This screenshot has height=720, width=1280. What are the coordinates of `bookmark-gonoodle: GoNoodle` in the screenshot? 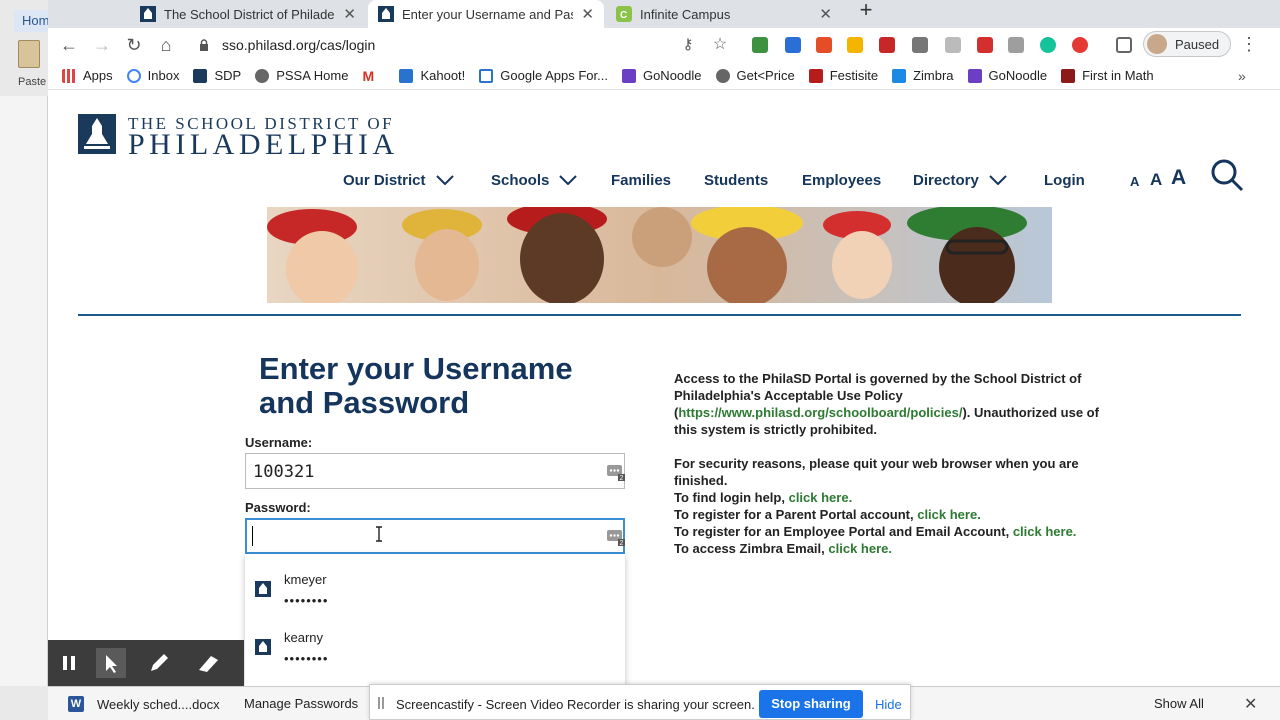 It's located at (661, 75).